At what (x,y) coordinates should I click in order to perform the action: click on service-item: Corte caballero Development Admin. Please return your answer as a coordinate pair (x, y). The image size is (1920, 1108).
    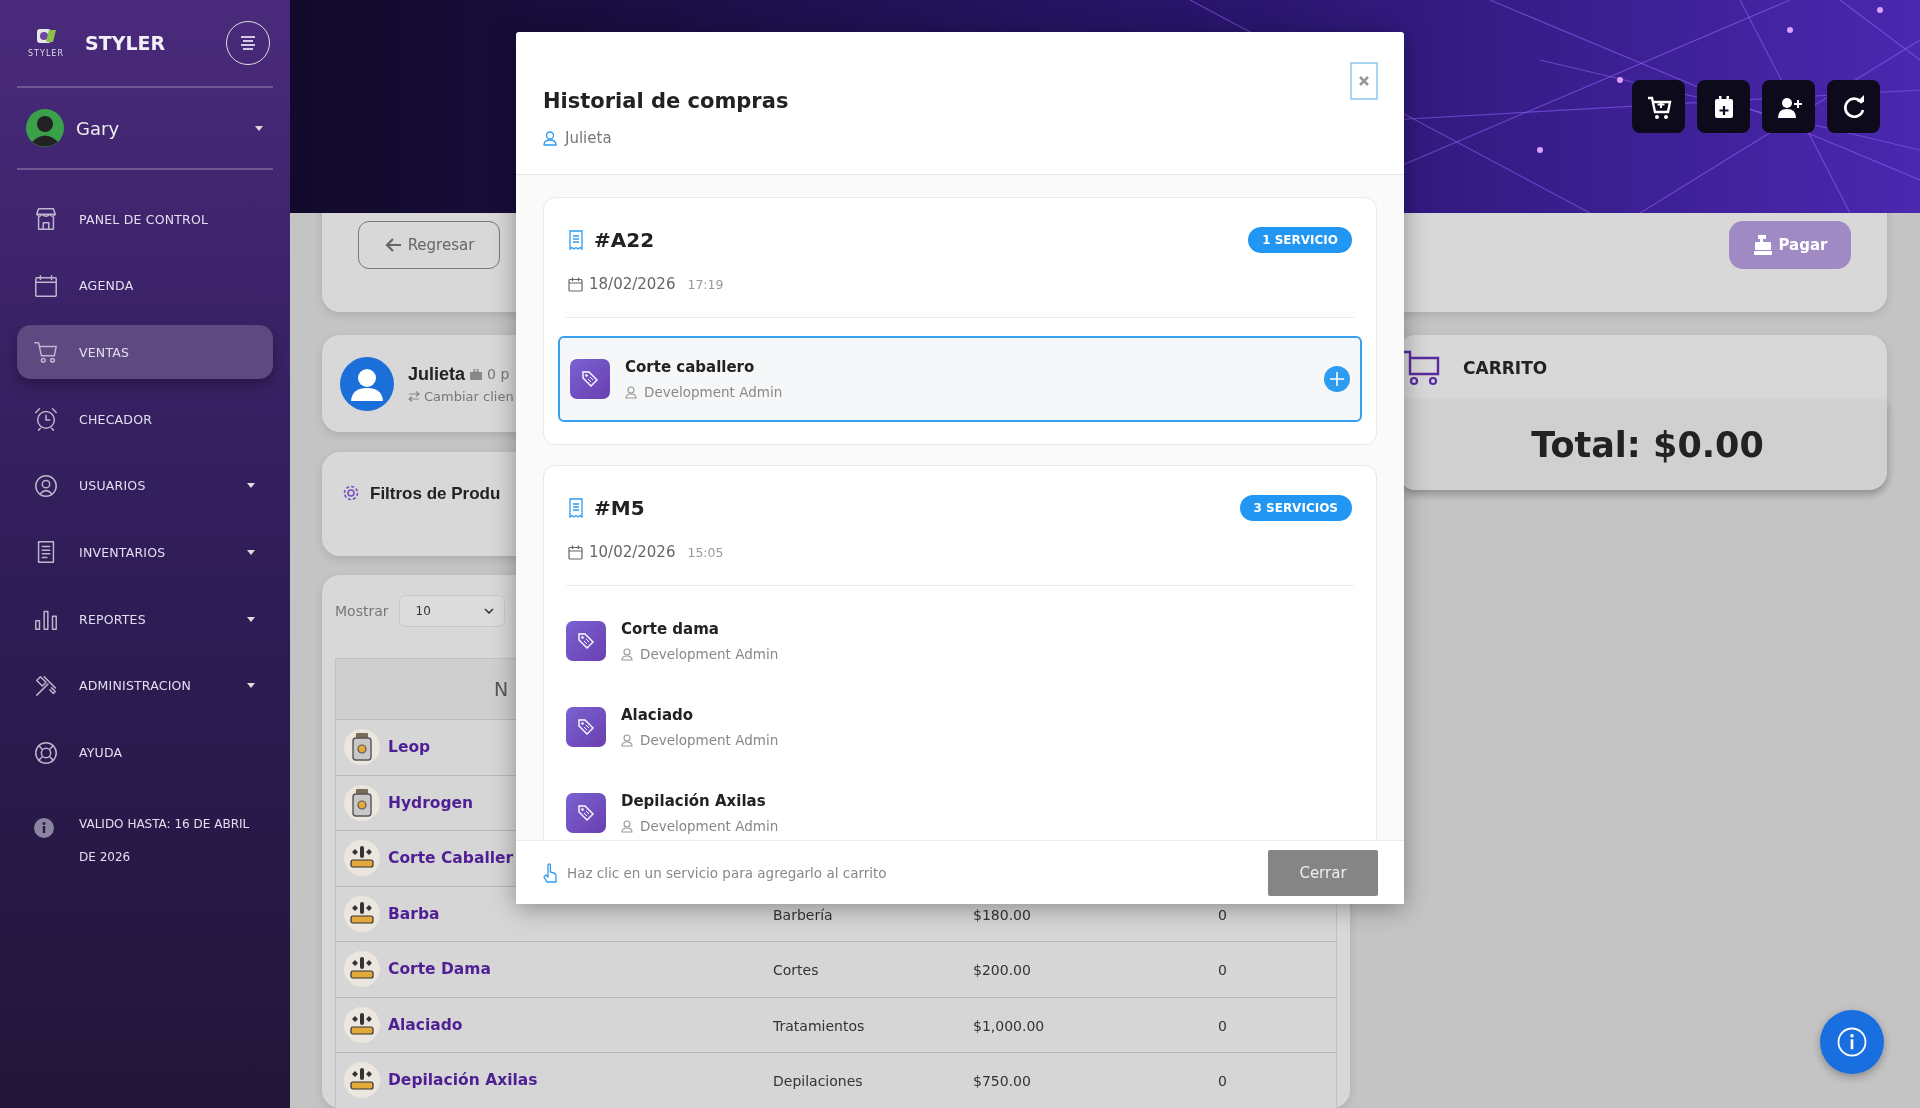
    Looking at the image, I should click on (960, 379).